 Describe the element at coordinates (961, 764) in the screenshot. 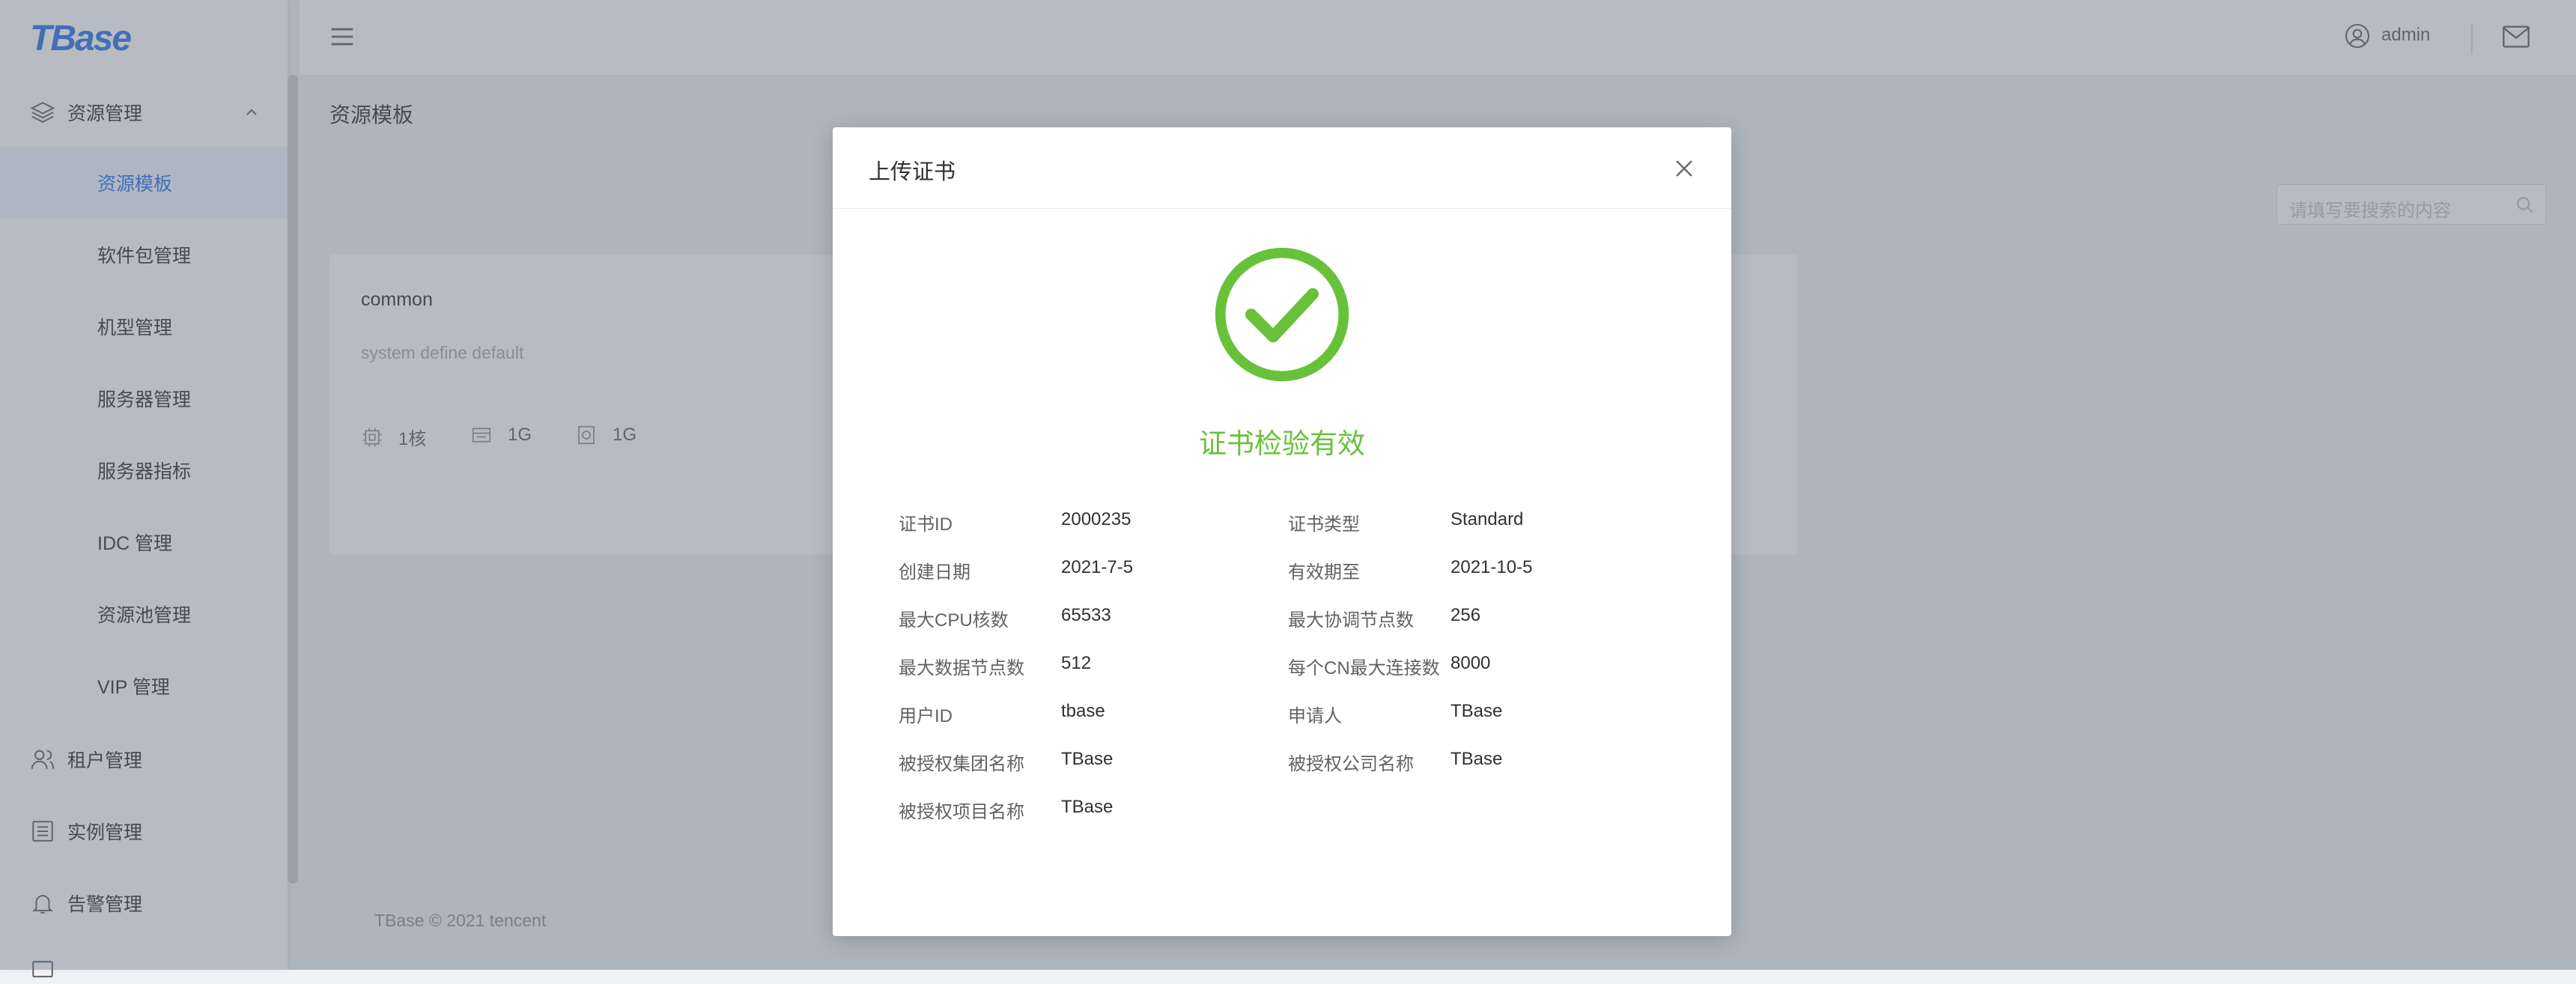

I see `field-key: 被授权集团名称` at that location.